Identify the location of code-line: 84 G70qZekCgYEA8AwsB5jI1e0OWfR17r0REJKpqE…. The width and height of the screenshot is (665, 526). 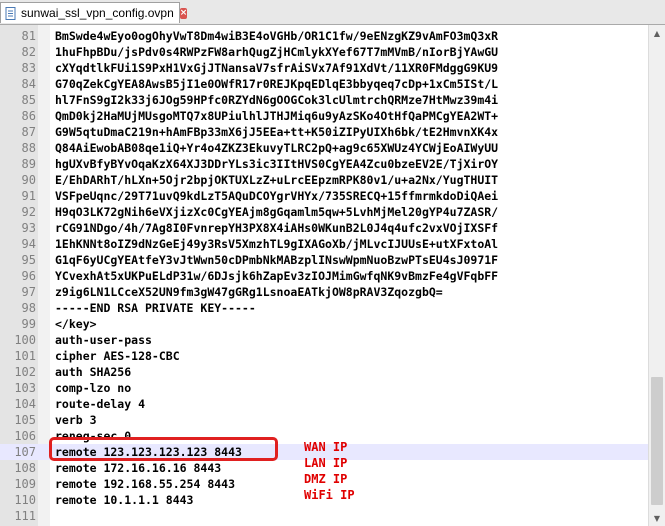
(324, 84).